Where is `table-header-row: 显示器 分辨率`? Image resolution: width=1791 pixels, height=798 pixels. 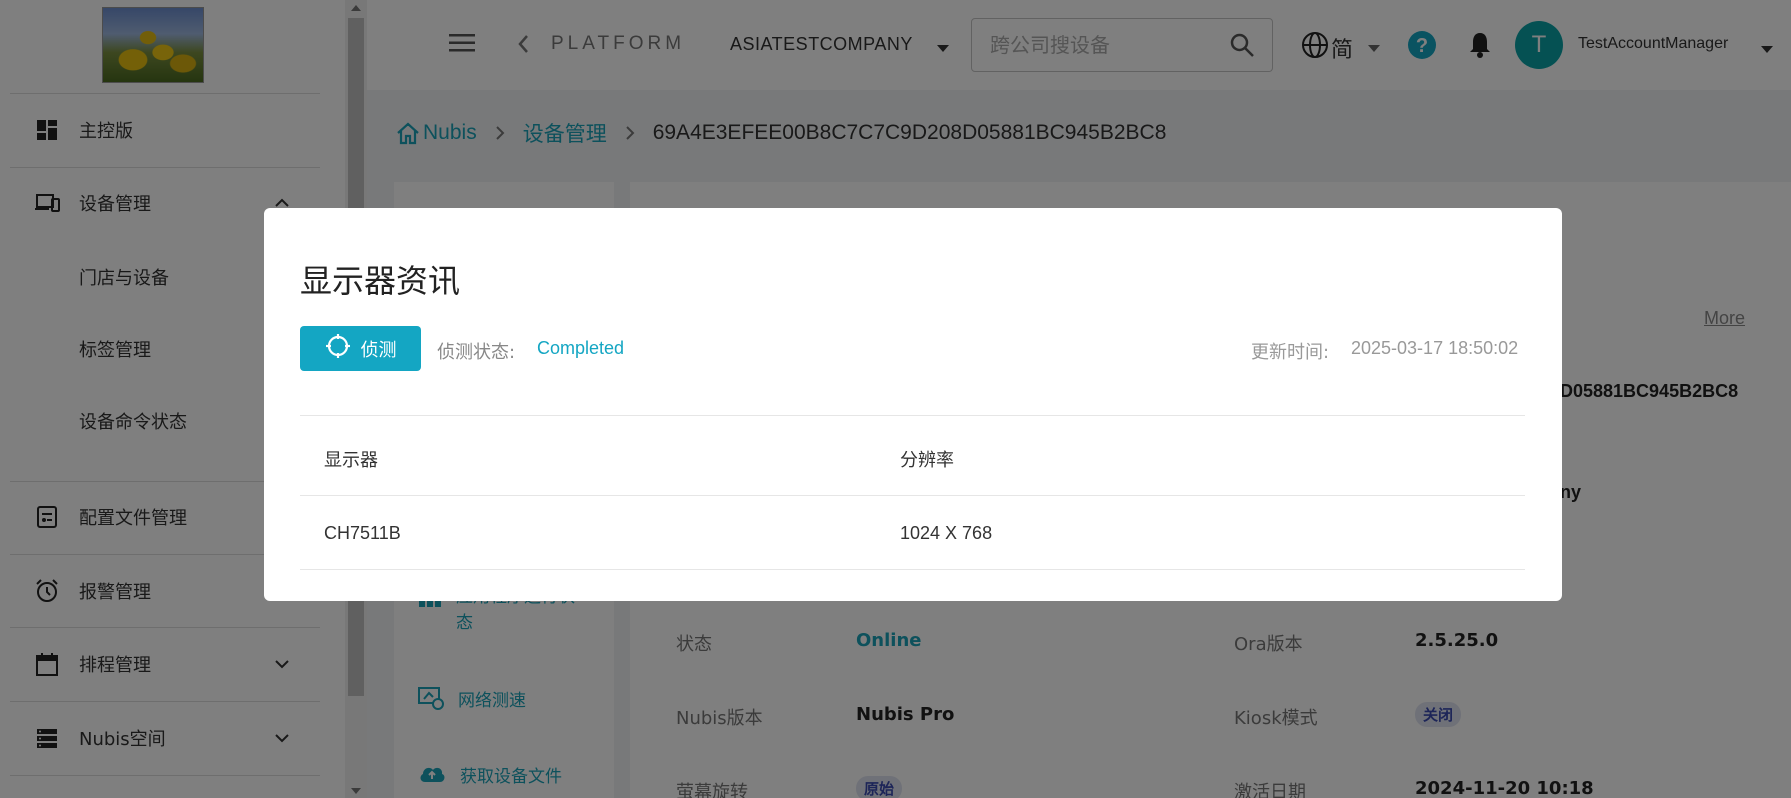 table-header-row: 显示器 分辨率 is located at coordinates (912, 455).